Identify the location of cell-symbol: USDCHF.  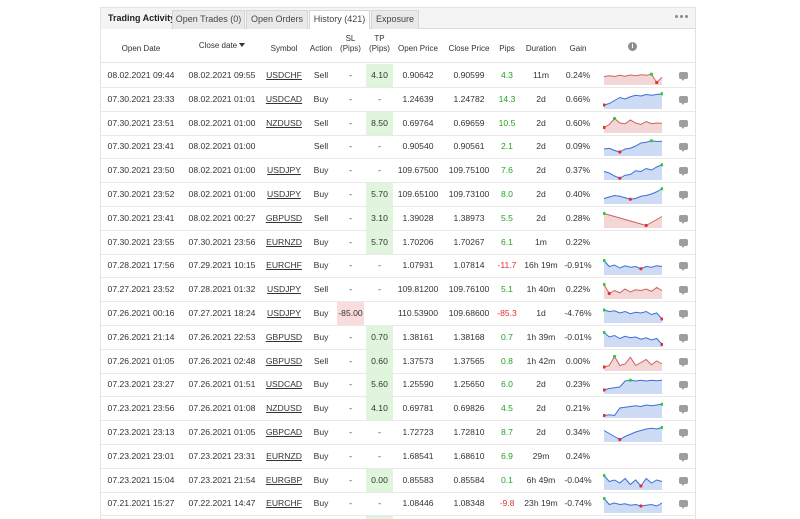
(284, 75).